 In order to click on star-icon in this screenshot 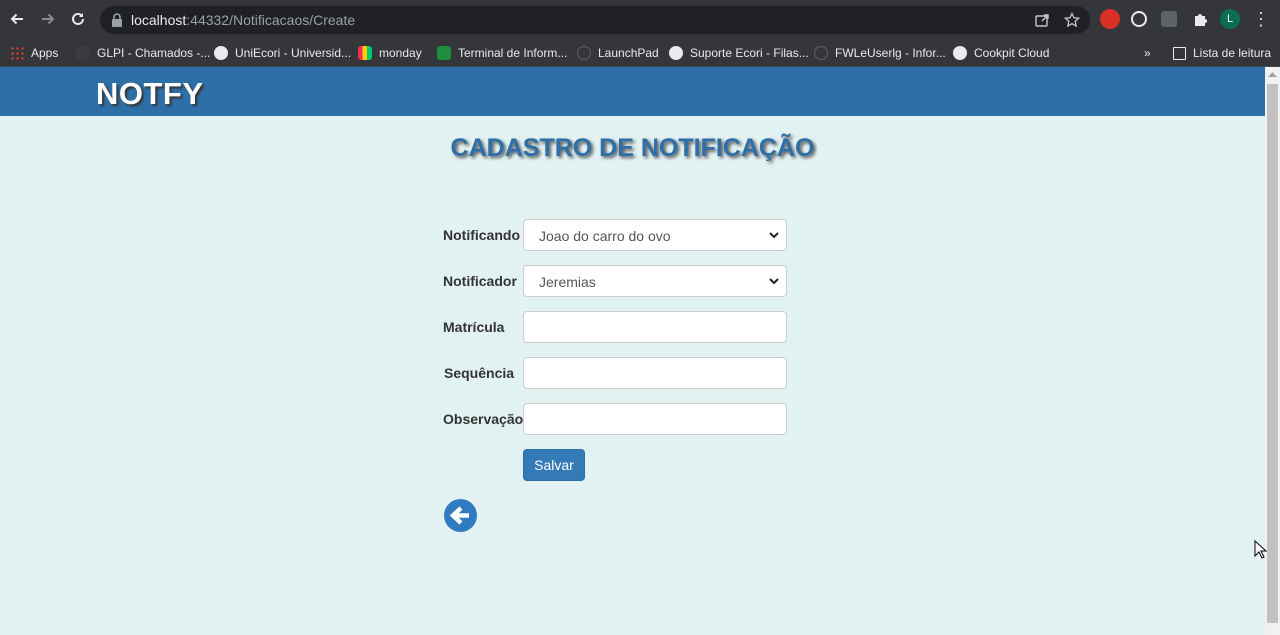, I will do `click(1072, 20)`.